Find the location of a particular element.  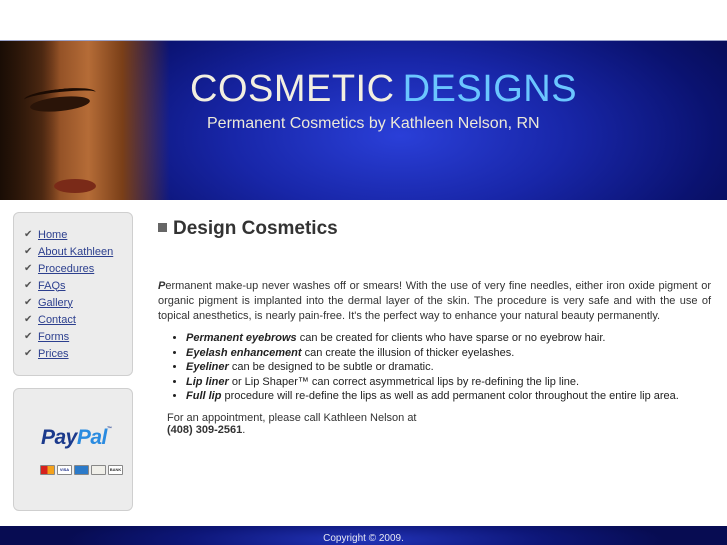

nav-item-about-kathleen: ✔ About Kathleen is located at coordinates (78, 251).